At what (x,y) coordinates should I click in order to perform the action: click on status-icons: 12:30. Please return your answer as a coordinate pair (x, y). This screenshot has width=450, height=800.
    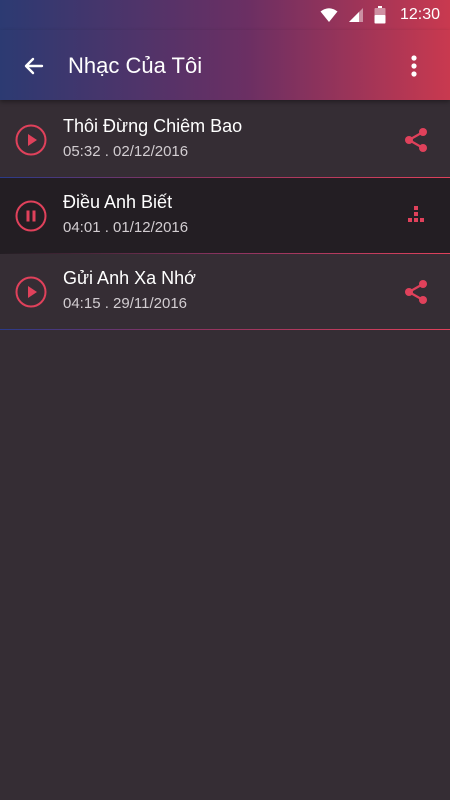
    Looking at the image, I should click on (380, 15).